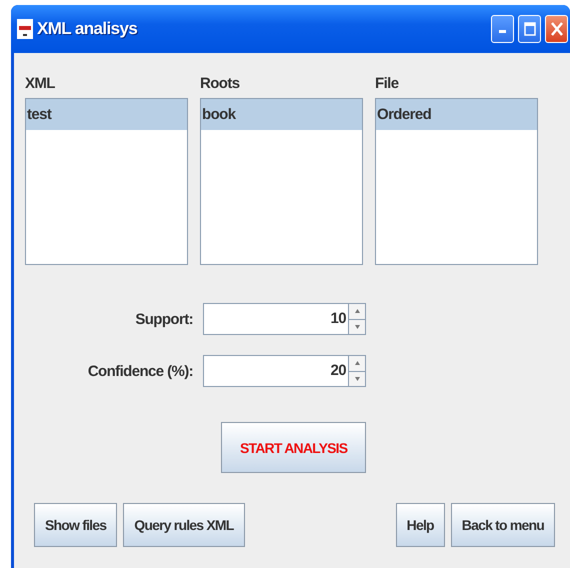 The height and width of the screenshot is (568, 570). Describe the element at coordinates (456, 114) in the screenshot. I see `list-item: Ordered` at that location.